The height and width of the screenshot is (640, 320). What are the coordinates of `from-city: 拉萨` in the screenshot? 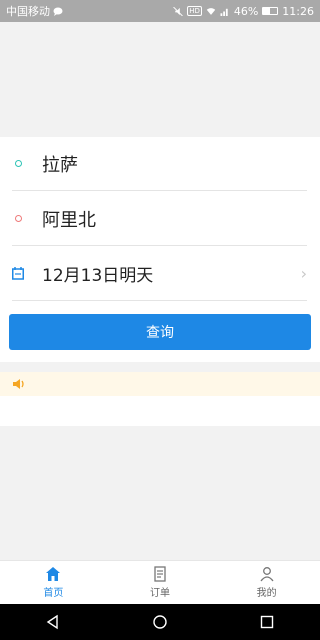 It's located at (60, 165).